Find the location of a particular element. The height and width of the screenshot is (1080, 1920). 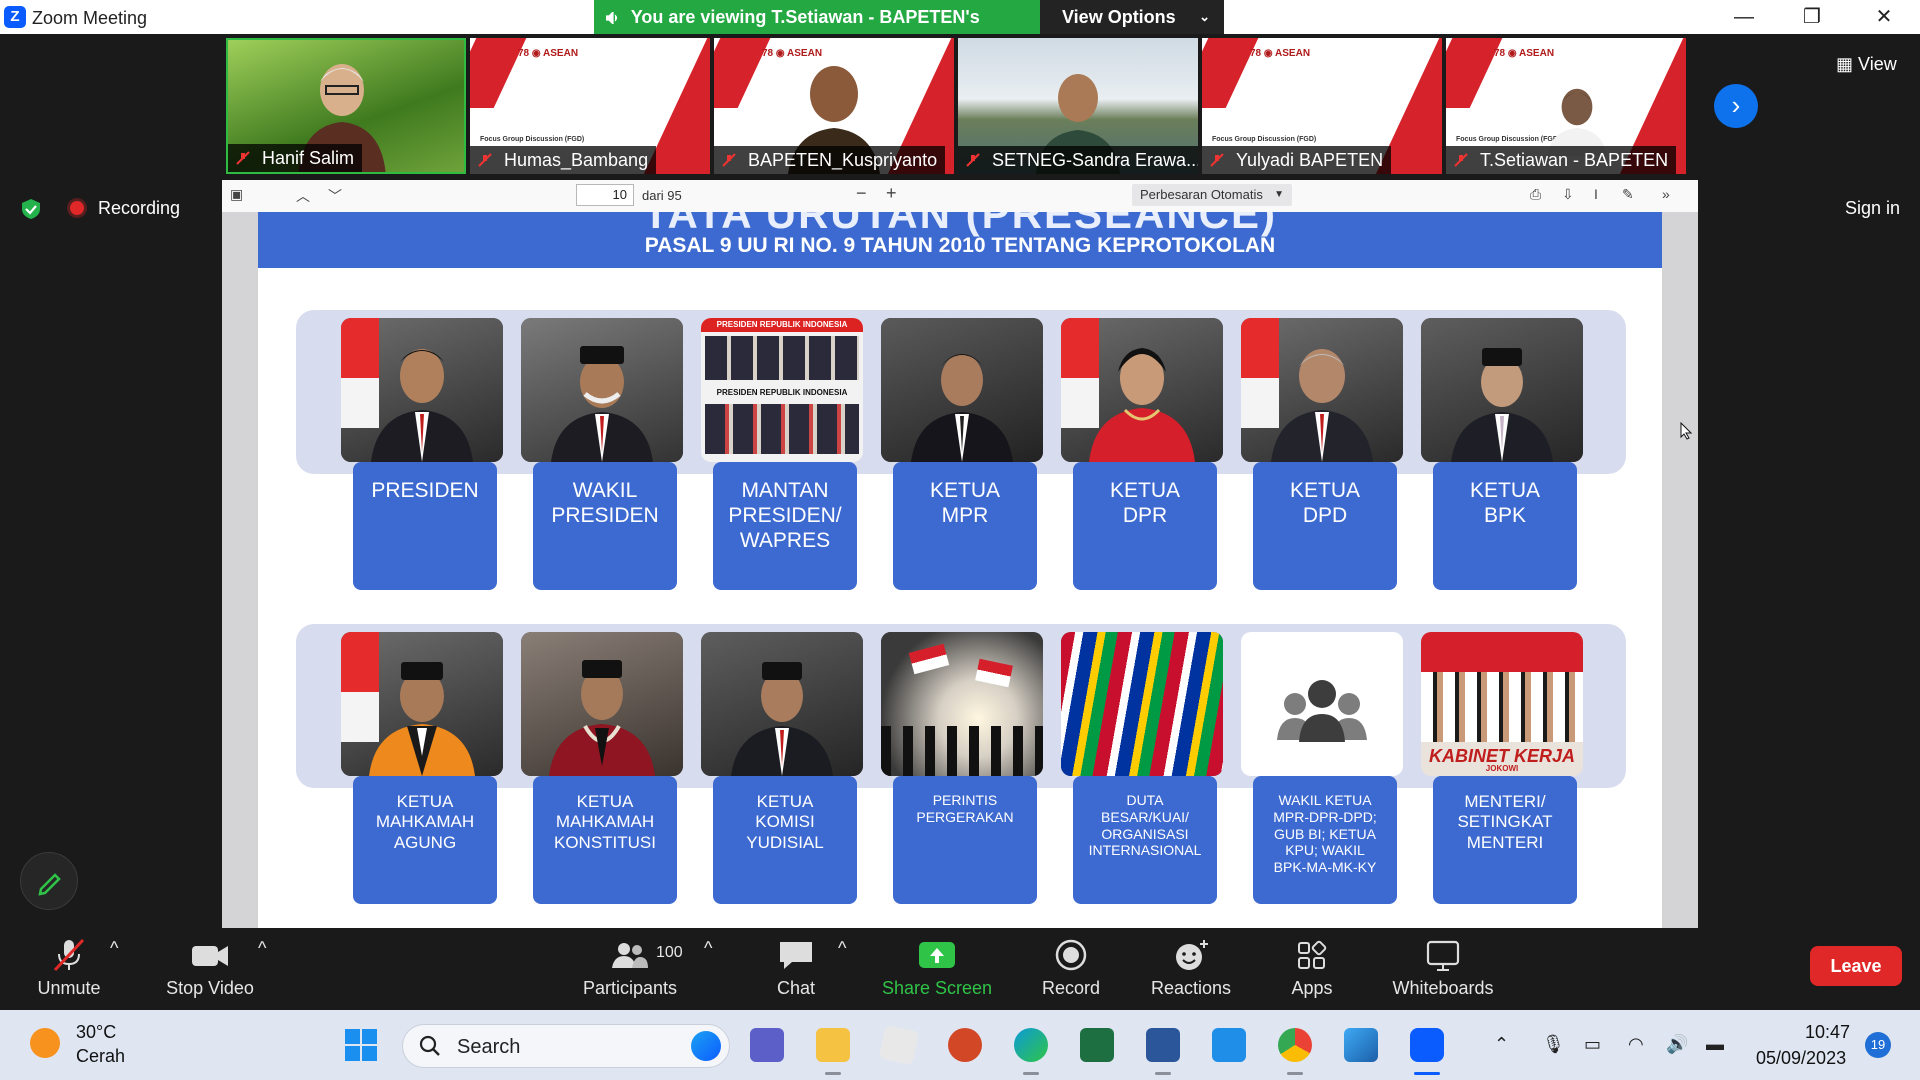

view-options-button: View Options ⌄ is located at coordinates (1132, 17).